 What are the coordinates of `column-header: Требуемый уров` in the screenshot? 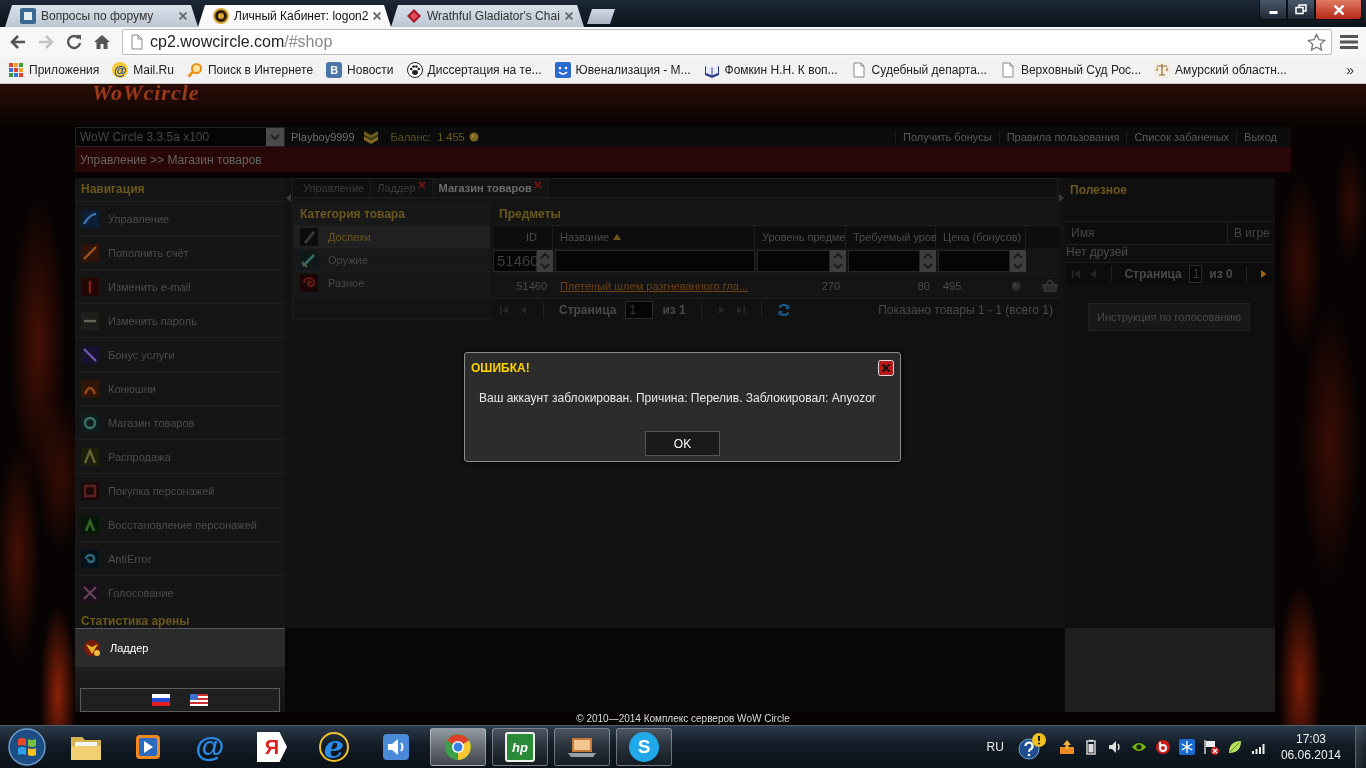 It's located at (892, 237).